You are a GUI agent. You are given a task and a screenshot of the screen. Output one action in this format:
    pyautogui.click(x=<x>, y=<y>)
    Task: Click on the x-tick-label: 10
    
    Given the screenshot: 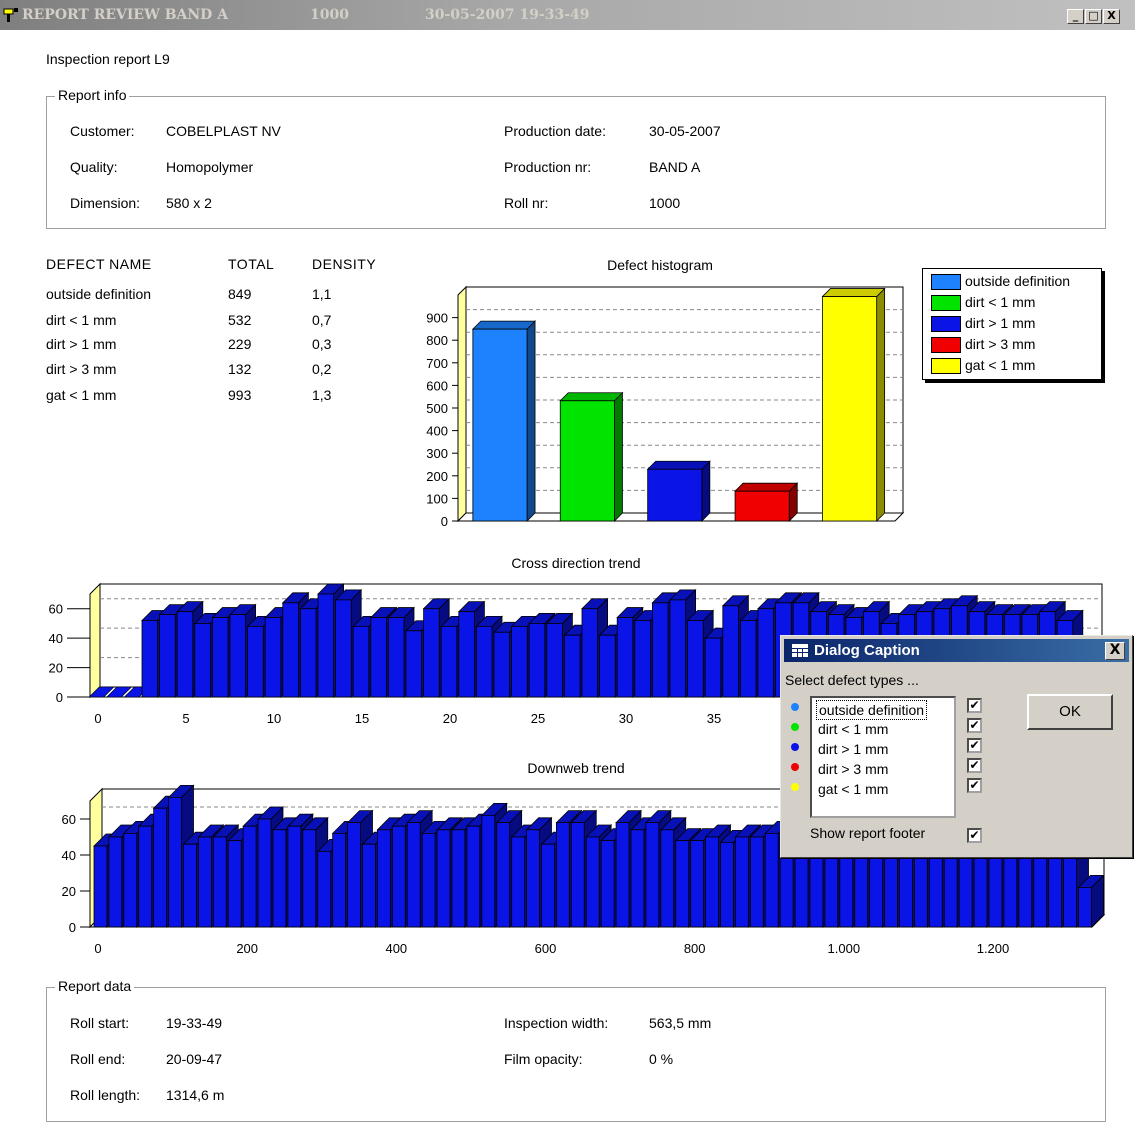 What is the action you would take?
    pyautogui.click(x=274, y=718)
    